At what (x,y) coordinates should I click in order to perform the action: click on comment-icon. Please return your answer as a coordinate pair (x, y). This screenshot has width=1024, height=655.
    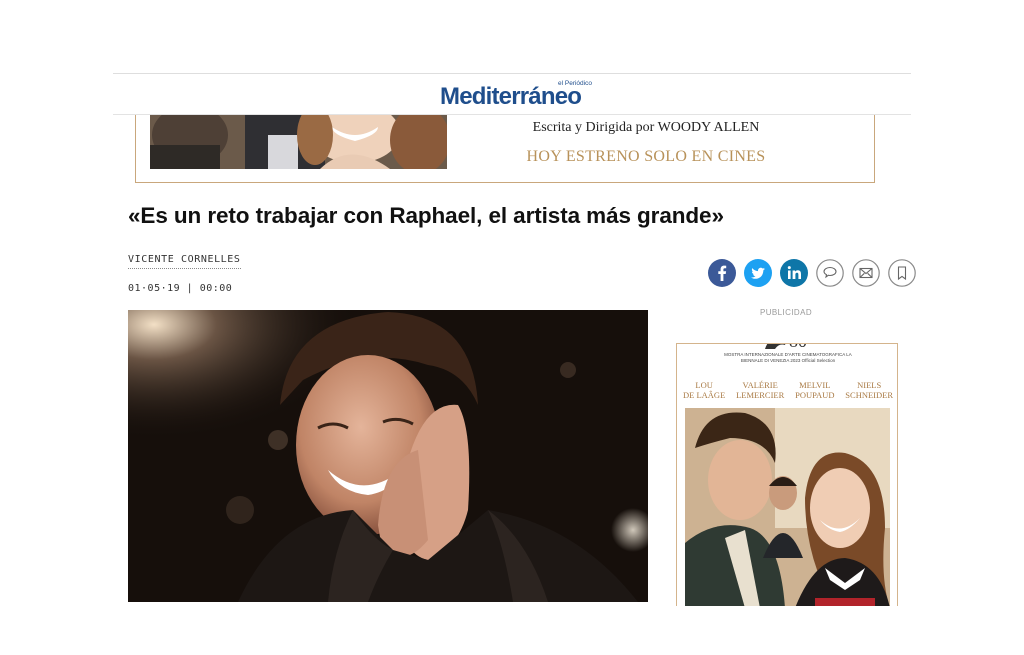
    Looking at the image, I should click on (830, 273).